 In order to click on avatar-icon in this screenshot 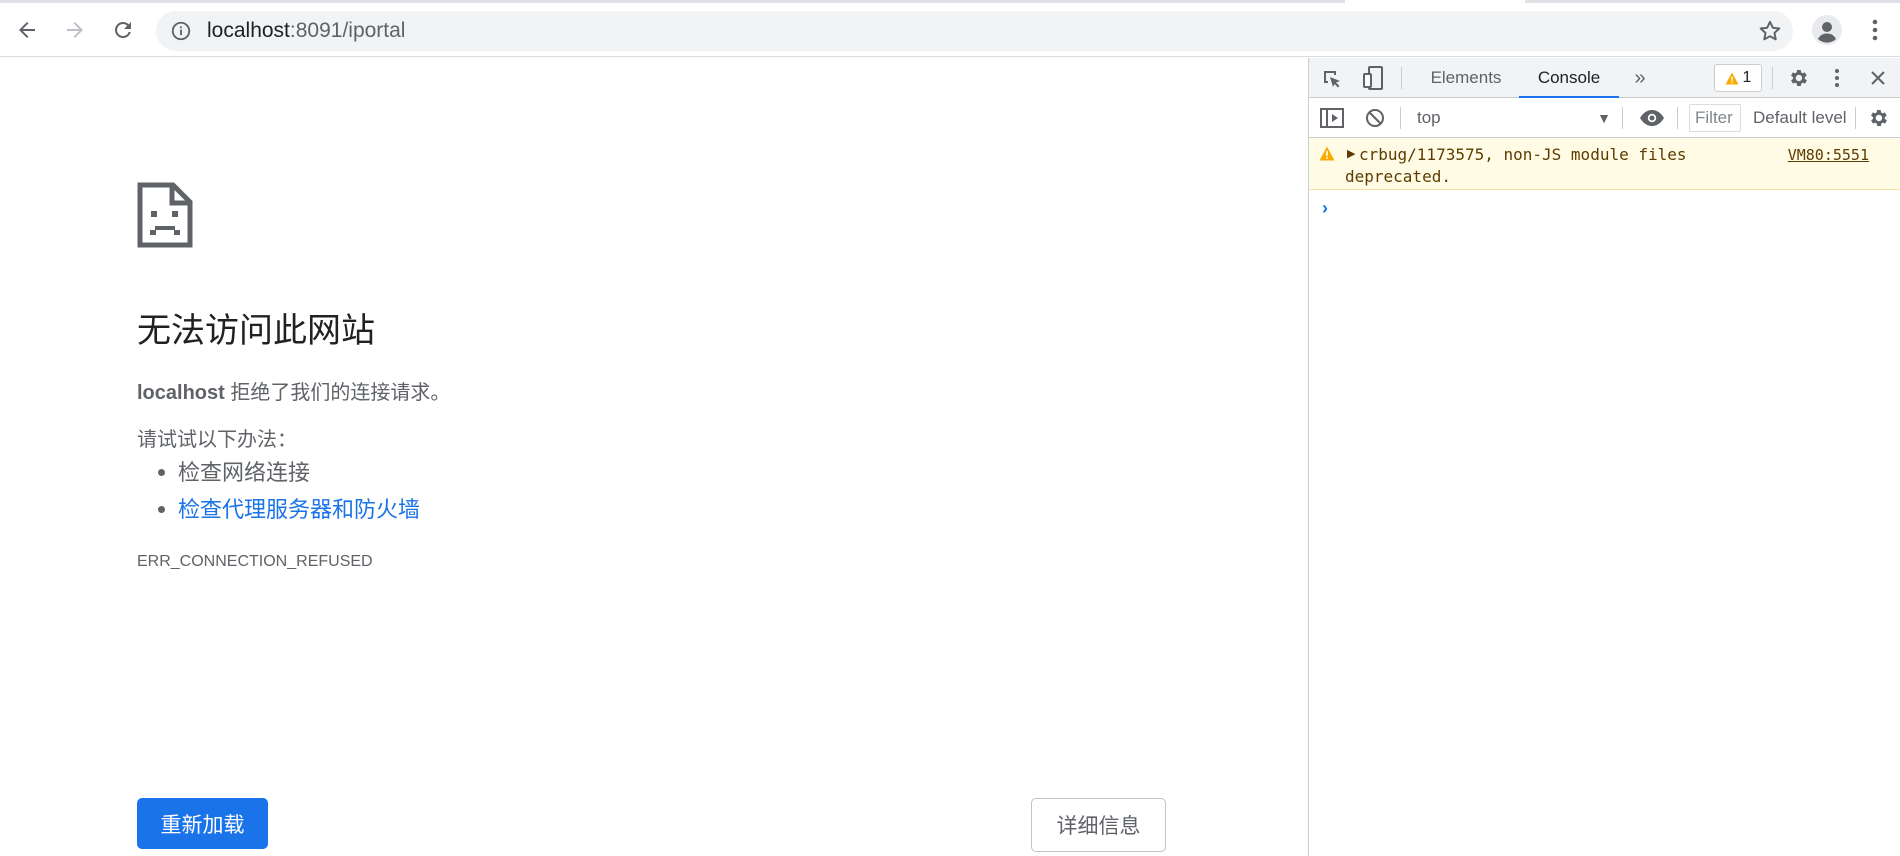, I will do `click(1827, 30)`.